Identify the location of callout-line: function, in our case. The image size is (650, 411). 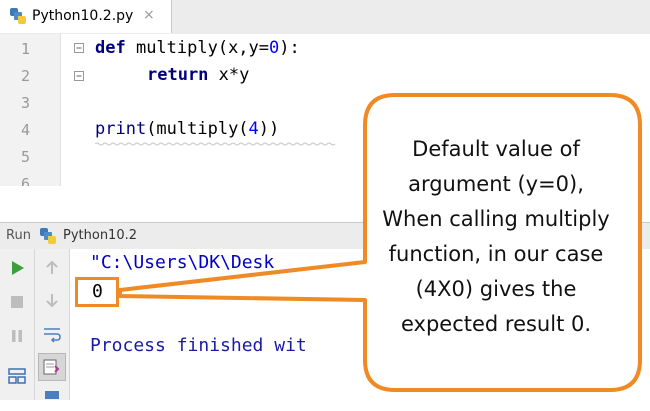
(496, 254).